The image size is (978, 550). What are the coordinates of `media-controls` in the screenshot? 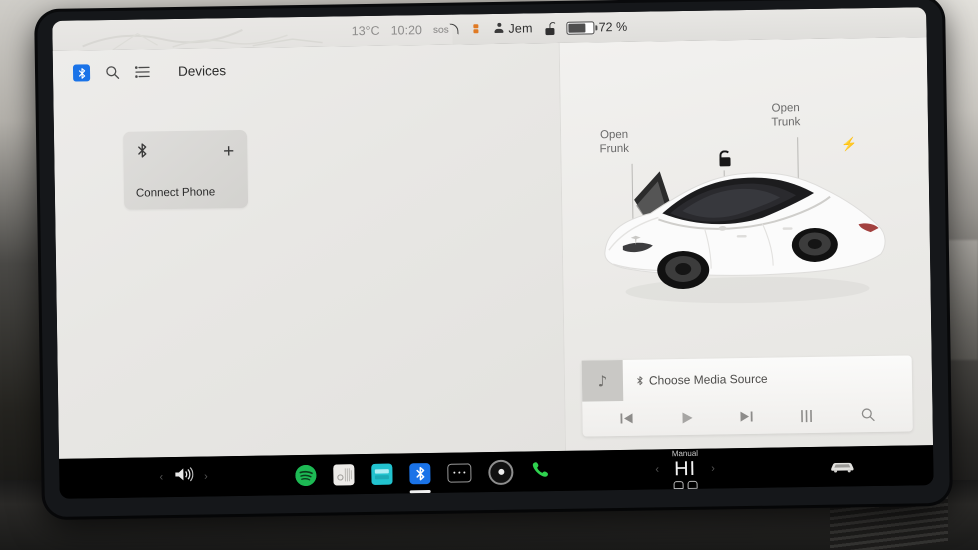 It's located at (747, 416).